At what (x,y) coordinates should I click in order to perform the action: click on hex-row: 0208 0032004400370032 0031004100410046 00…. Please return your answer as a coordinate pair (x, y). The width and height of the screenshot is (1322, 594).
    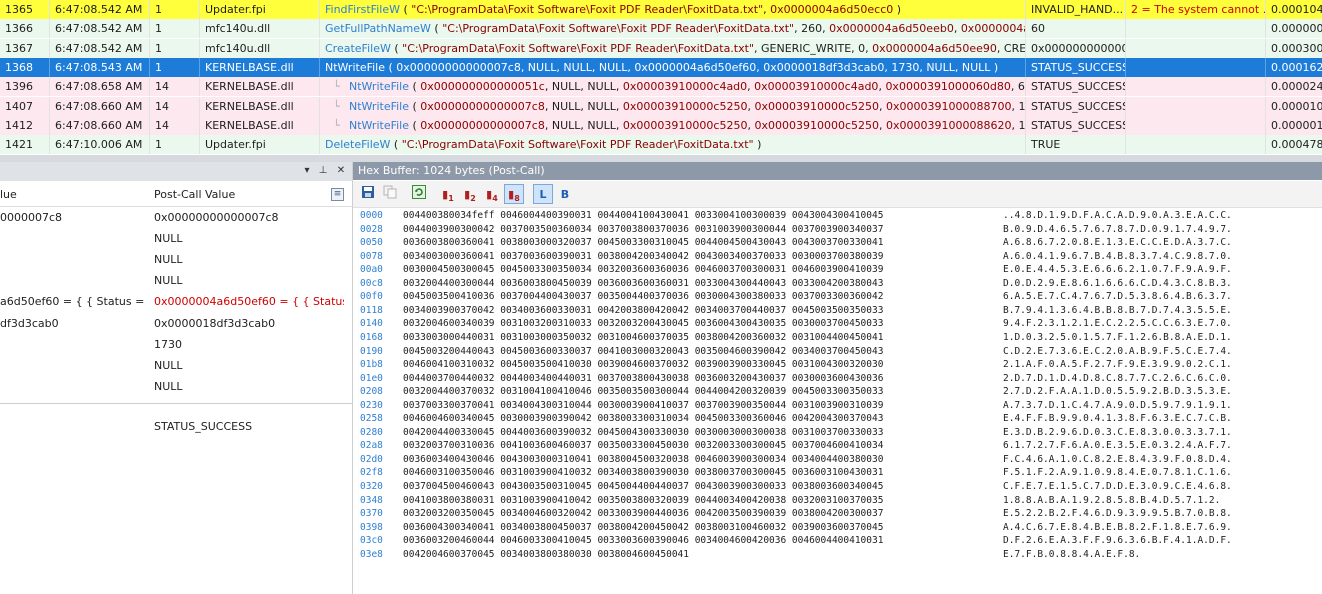
    Looking at the image, I should click on (837, 392).